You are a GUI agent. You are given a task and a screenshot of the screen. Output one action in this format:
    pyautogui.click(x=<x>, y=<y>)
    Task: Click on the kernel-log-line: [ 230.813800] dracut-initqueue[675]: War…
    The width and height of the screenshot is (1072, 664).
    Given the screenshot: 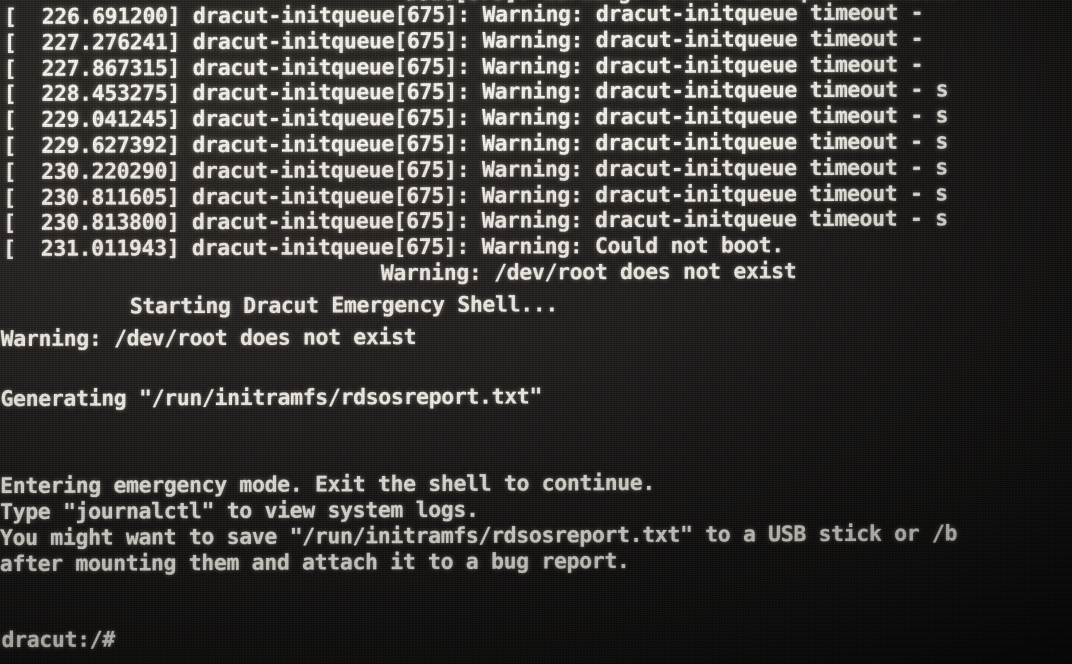 What is the action you would take?
    pyautogui.click(x=475, y=221)
    